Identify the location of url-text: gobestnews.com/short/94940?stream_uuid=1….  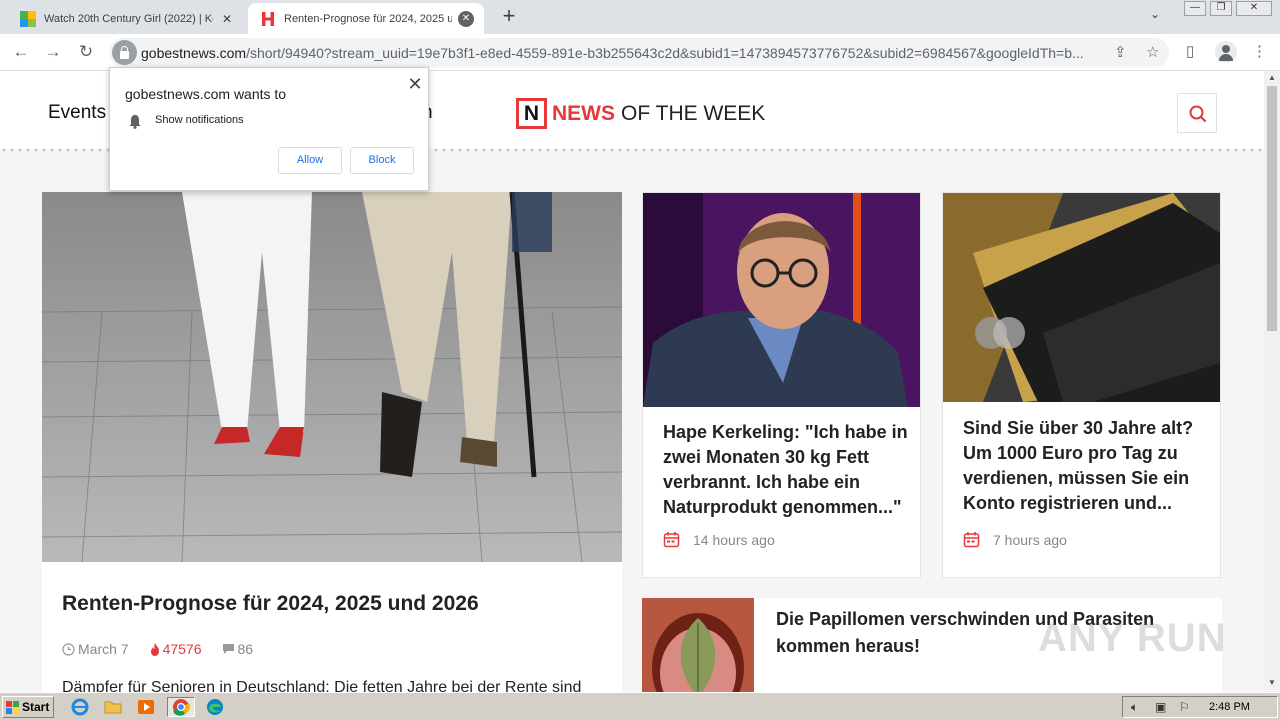
(621, 53).